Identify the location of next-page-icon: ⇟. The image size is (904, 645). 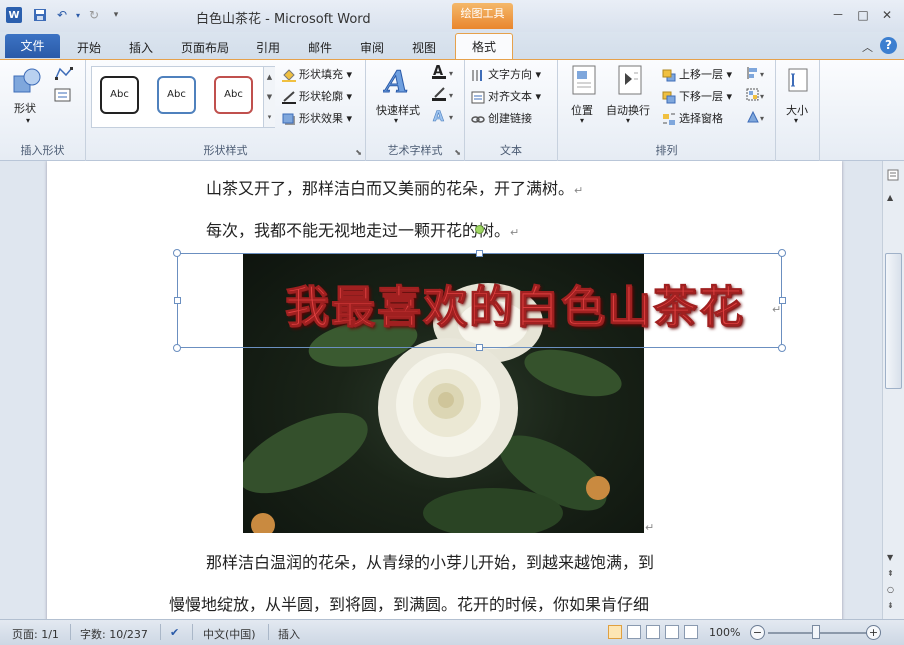
(890, 605).